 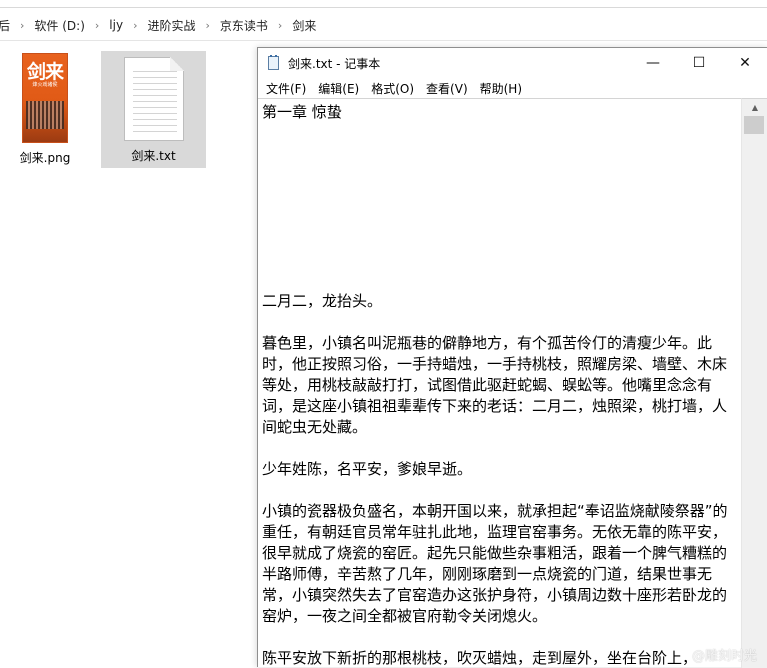 What do you see at coordinates (153, 99) in the screenshot?
I see `text-file-icon` at bounding box center [153, 99].